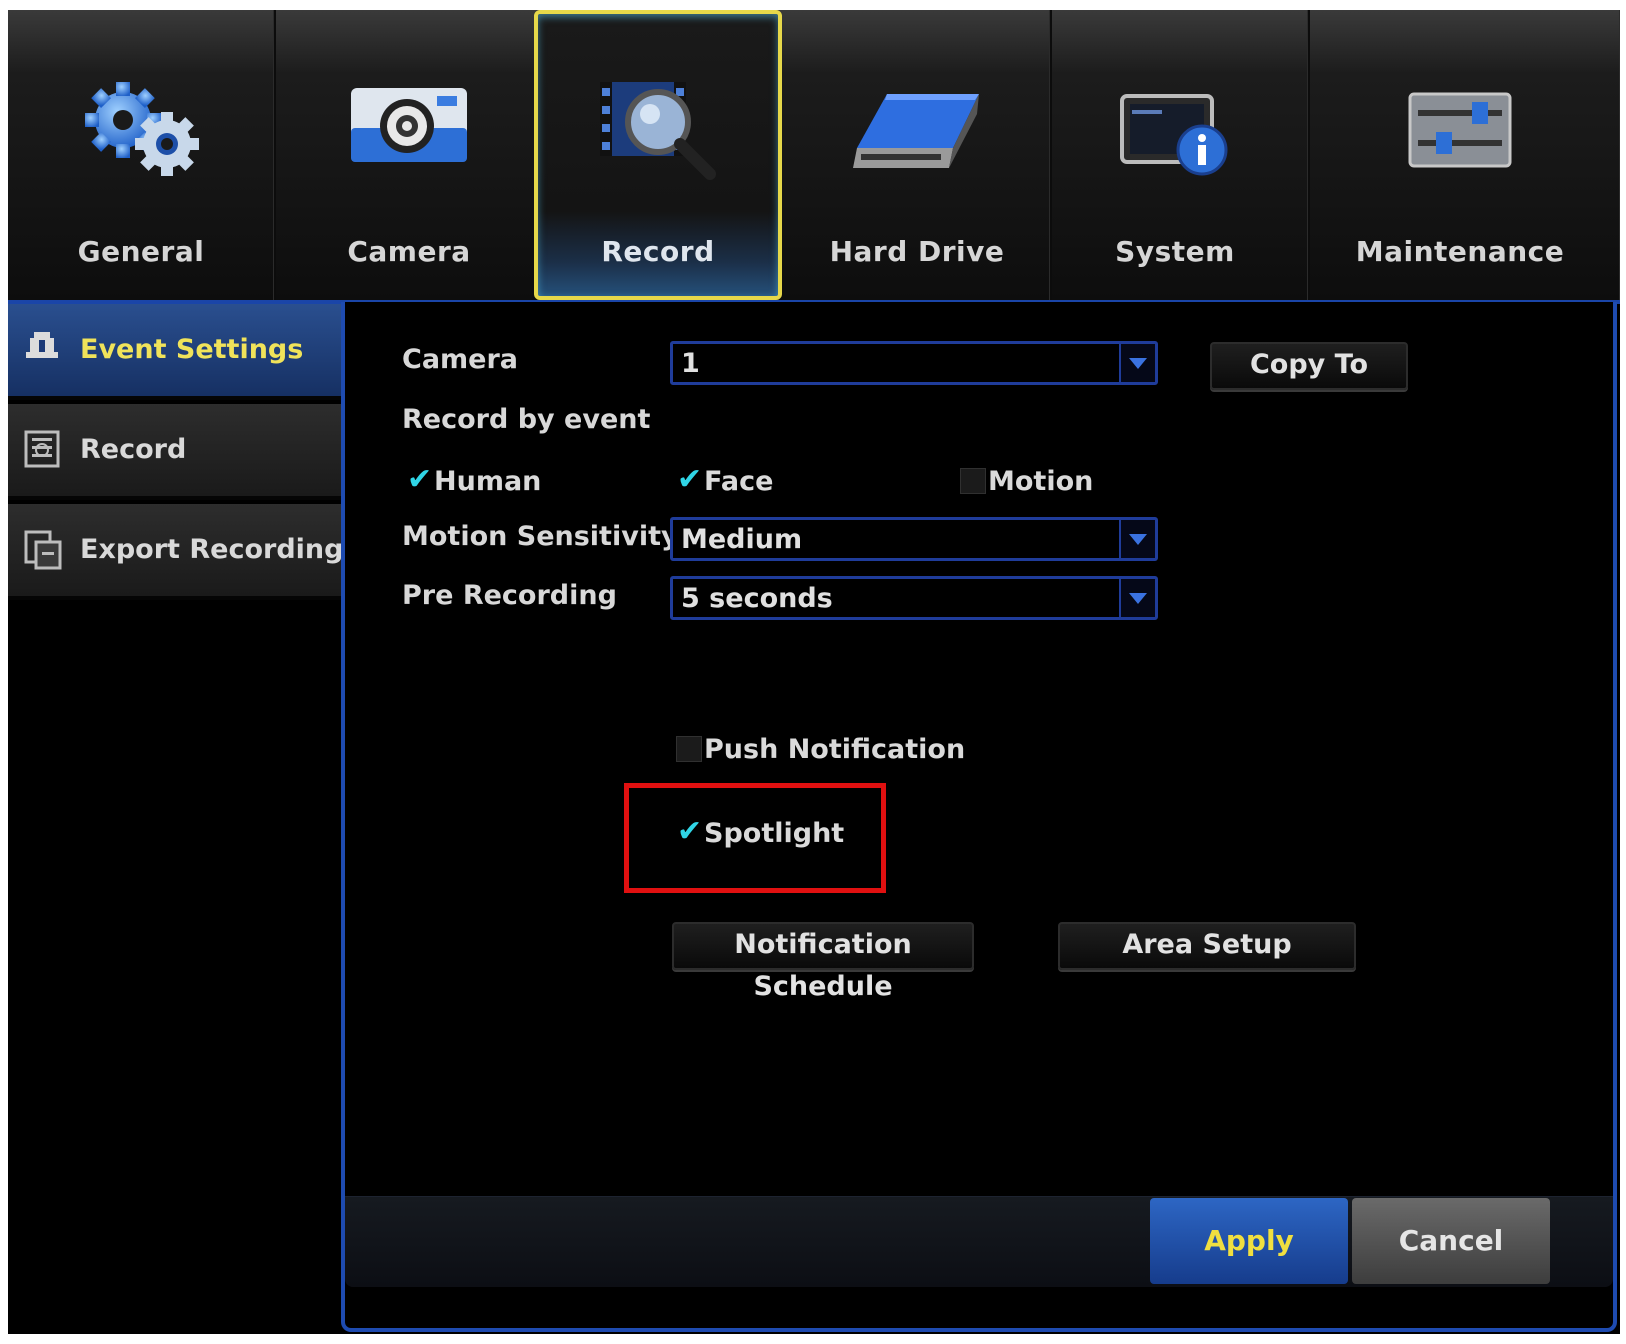  What do you see at coordinates (42, 347) in the screenshot?
I see `event-icon` at bounding box center [42, 347].